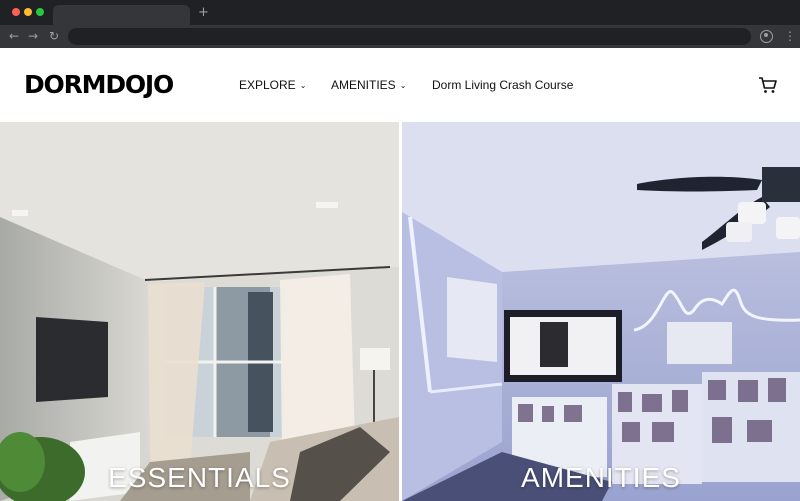 The height and width of the screenshot is (501, 800). I want to click on reload-icon: ↻, so click(54, 36).